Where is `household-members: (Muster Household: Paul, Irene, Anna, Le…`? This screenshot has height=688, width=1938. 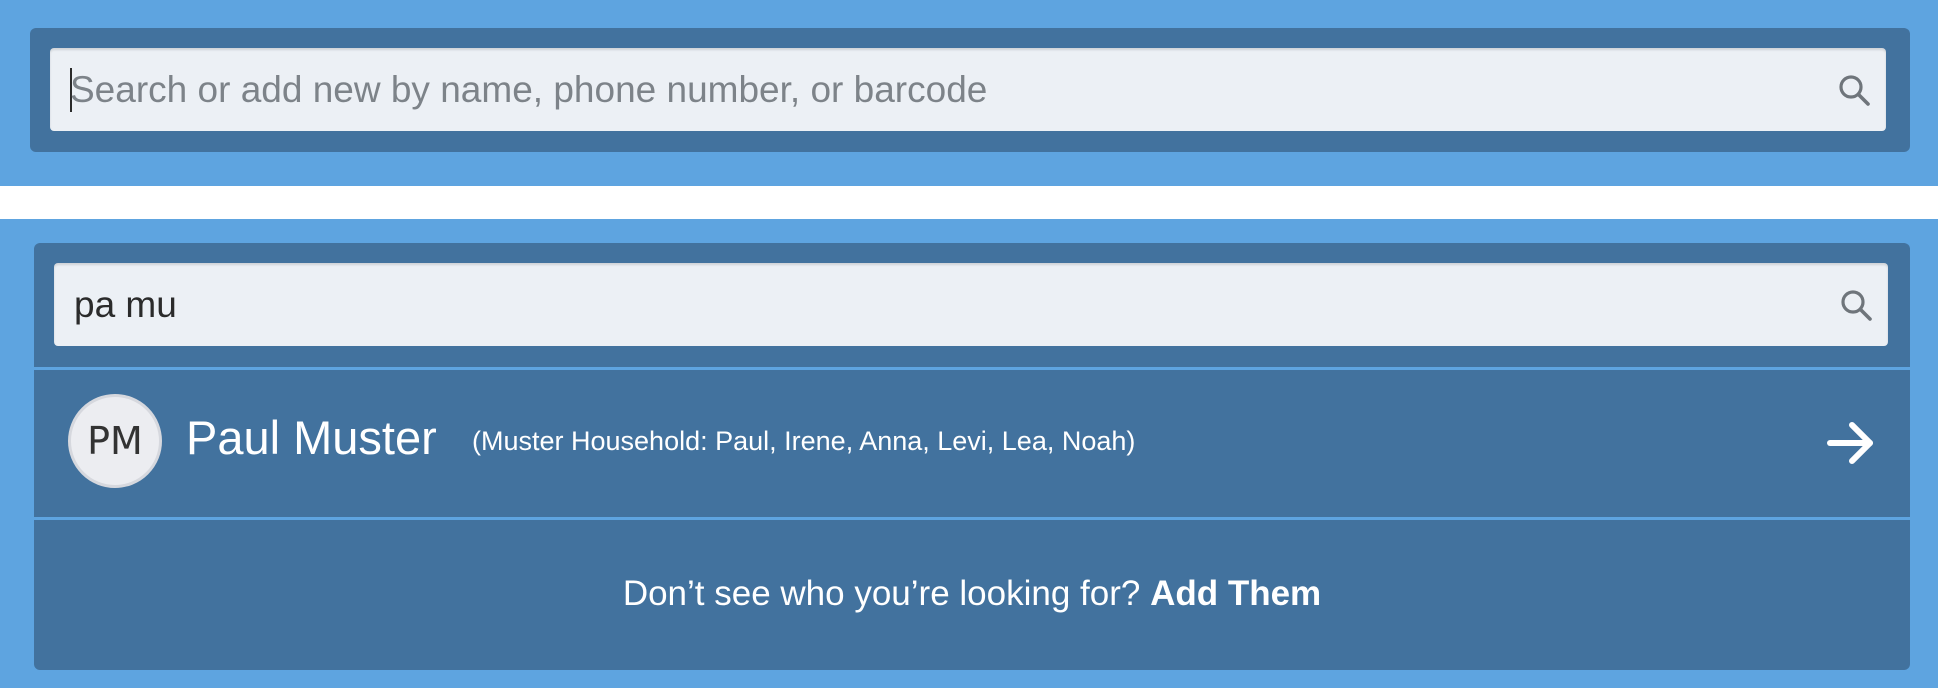 household-members: (Muster Household: Paul, Irene, Anna, Le… is located at coordinates (804, 441).